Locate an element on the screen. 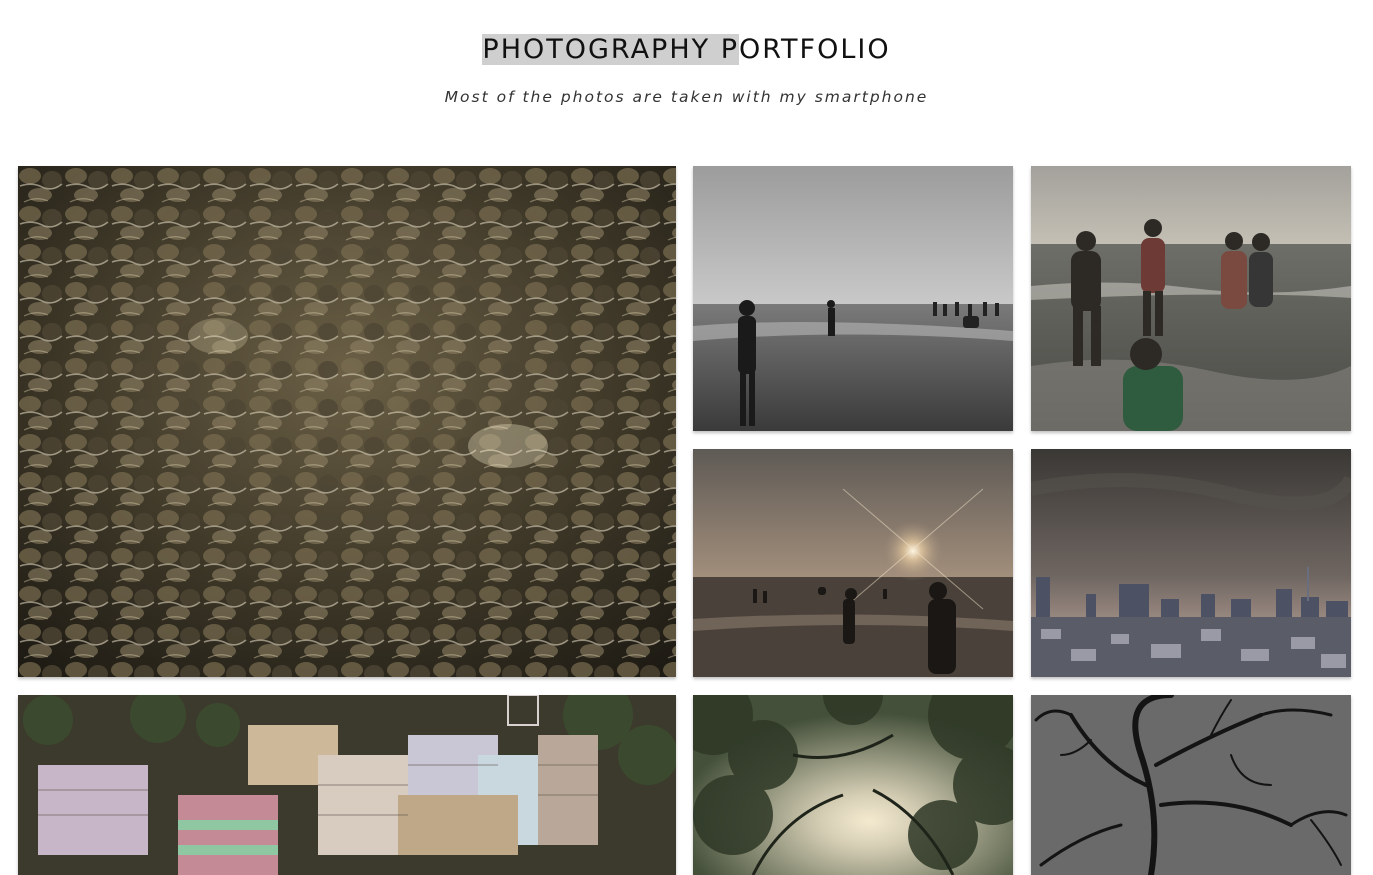  photo-city-skyline is located at coordinates (1191, 563).